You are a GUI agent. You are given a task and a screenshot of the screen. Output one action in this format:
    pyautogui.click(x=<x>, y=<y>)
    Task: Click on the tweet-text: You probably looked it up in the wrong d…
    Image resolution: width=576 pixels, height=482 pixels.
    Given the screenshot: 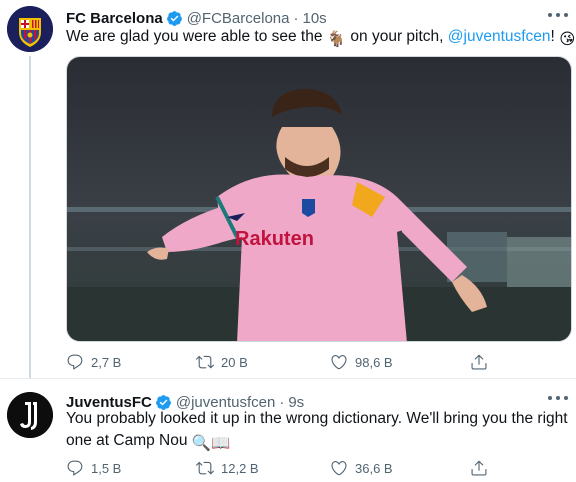 What is the action you would take?
    pyautogui.click(x=317, y=431)
    